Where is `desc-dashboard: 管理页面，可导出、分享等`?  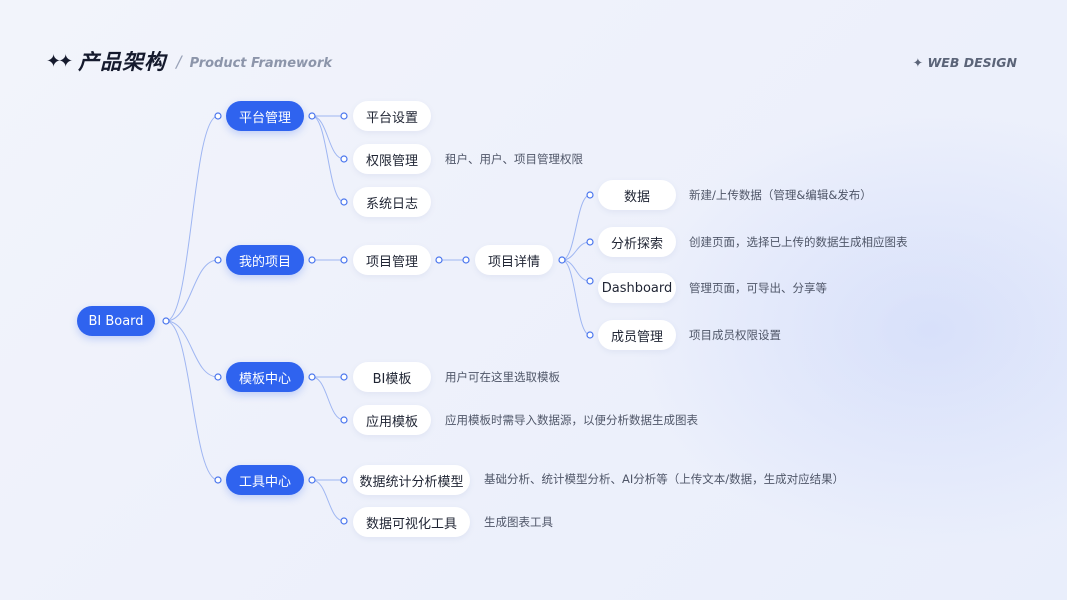
desc-dashboard: 管理页面，可导出、分享等 is located at coordinates (758, 288).